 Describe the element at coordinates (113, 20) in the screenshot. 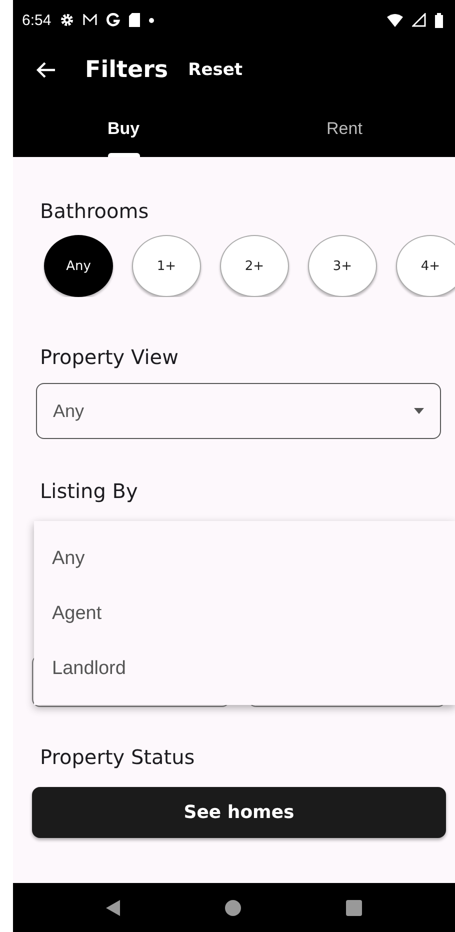

I see `g-letter-icon` at that location.